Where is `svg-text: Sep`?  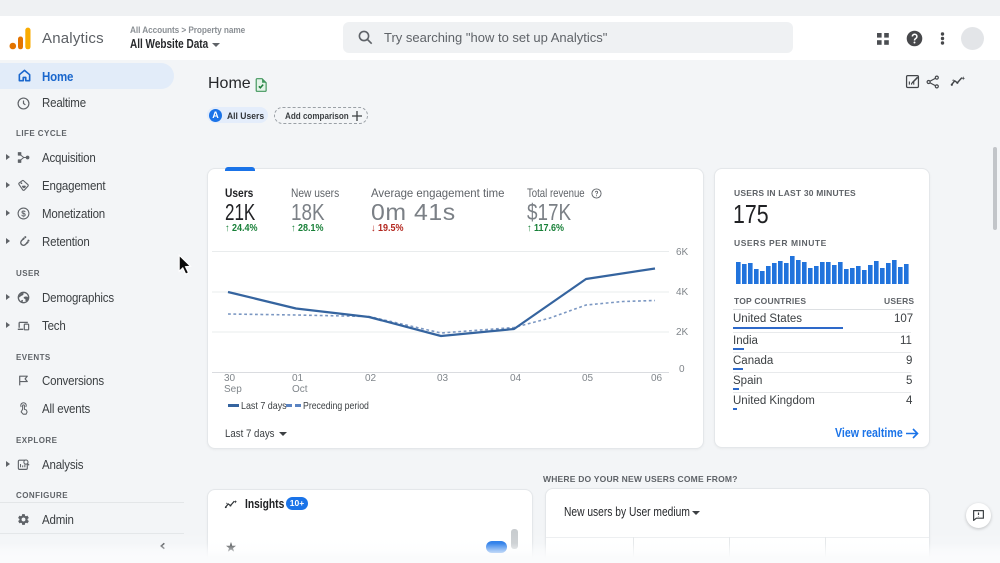 svg-text: Sep is located at coordinates (233, 389).